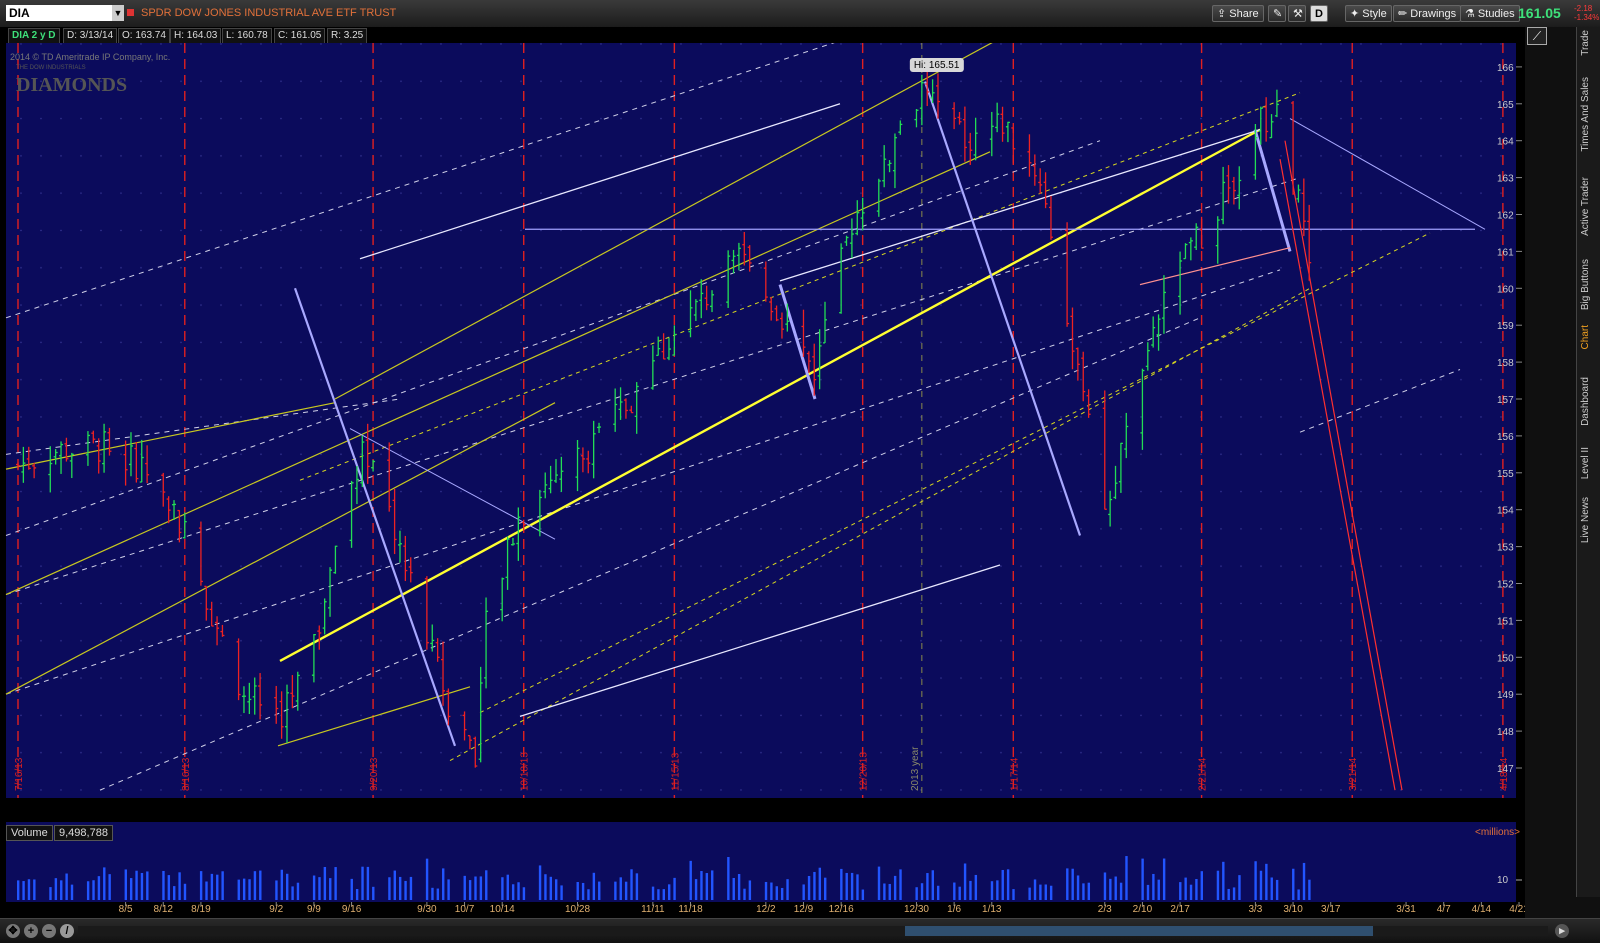 The width and height of the screenshot is (1600, 943). What do you see at coordinates (67, 931) in the screenshot?
I see `line-tool-icon: /` at bounding box center [67, 931].